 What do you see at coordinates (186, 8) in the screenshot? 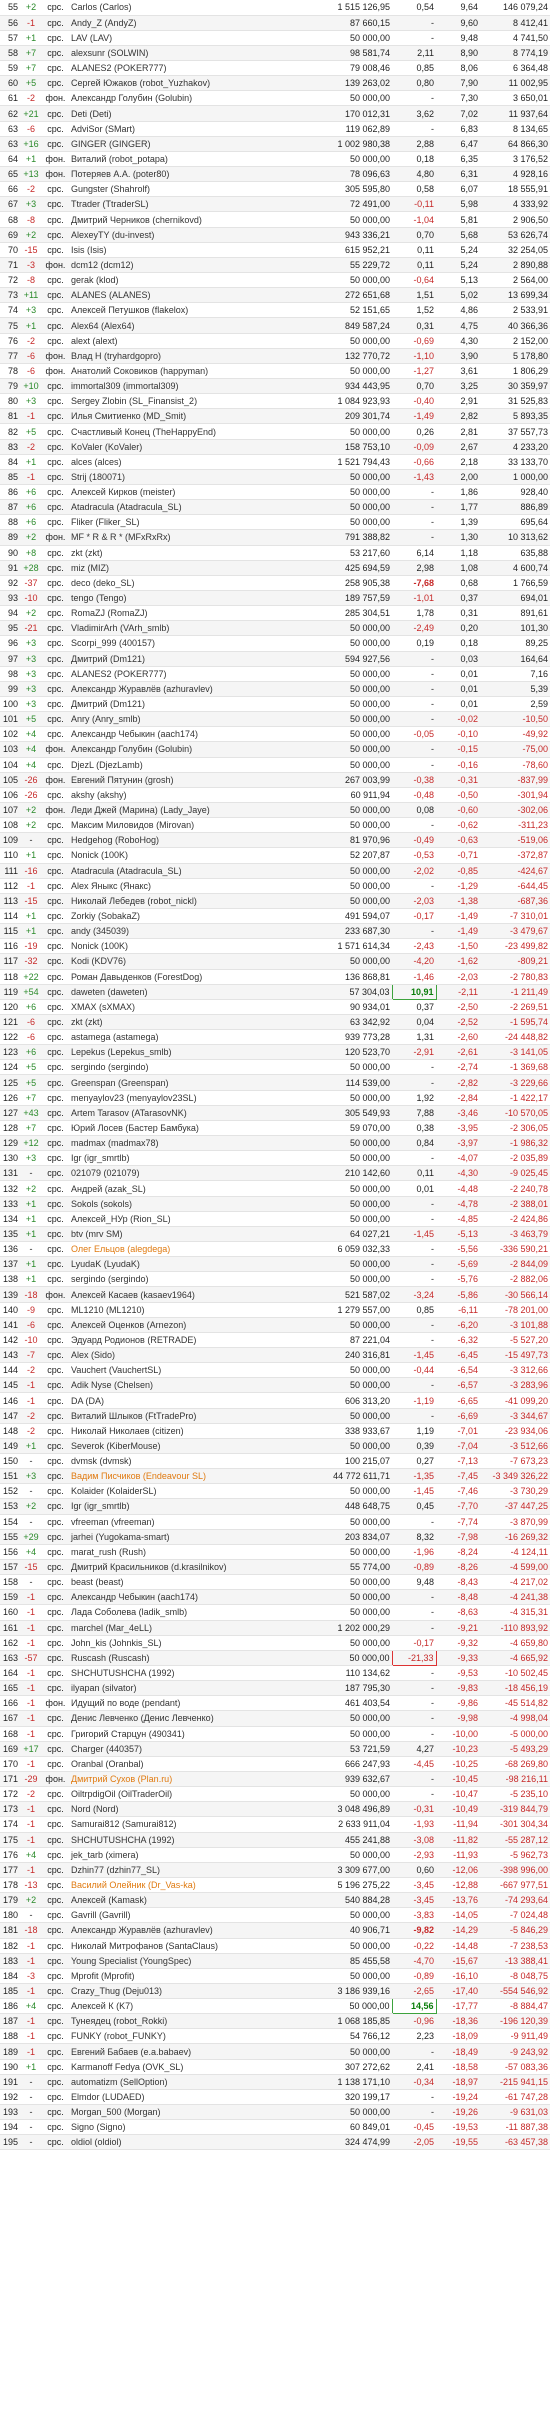
I see `trader-name-link: Carlos (Carlos)` at bounding box center [186, 8].